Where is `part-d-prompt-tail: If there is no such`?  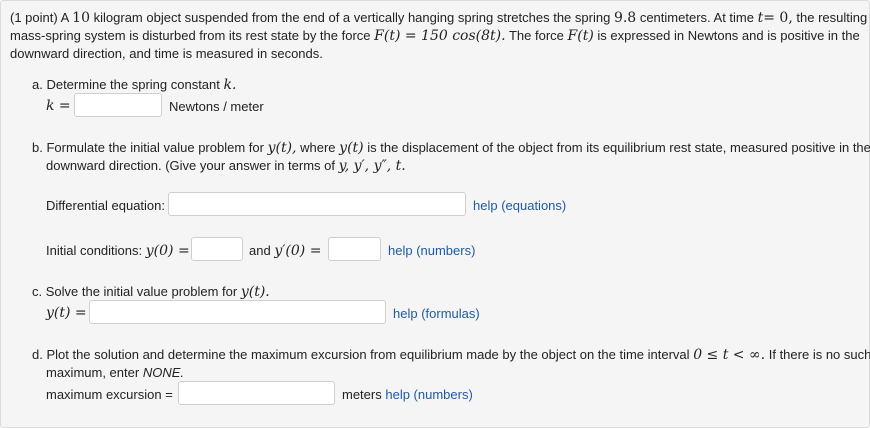
part-d-prompt-tail: If there is no such is located at coordinates (819, 354).